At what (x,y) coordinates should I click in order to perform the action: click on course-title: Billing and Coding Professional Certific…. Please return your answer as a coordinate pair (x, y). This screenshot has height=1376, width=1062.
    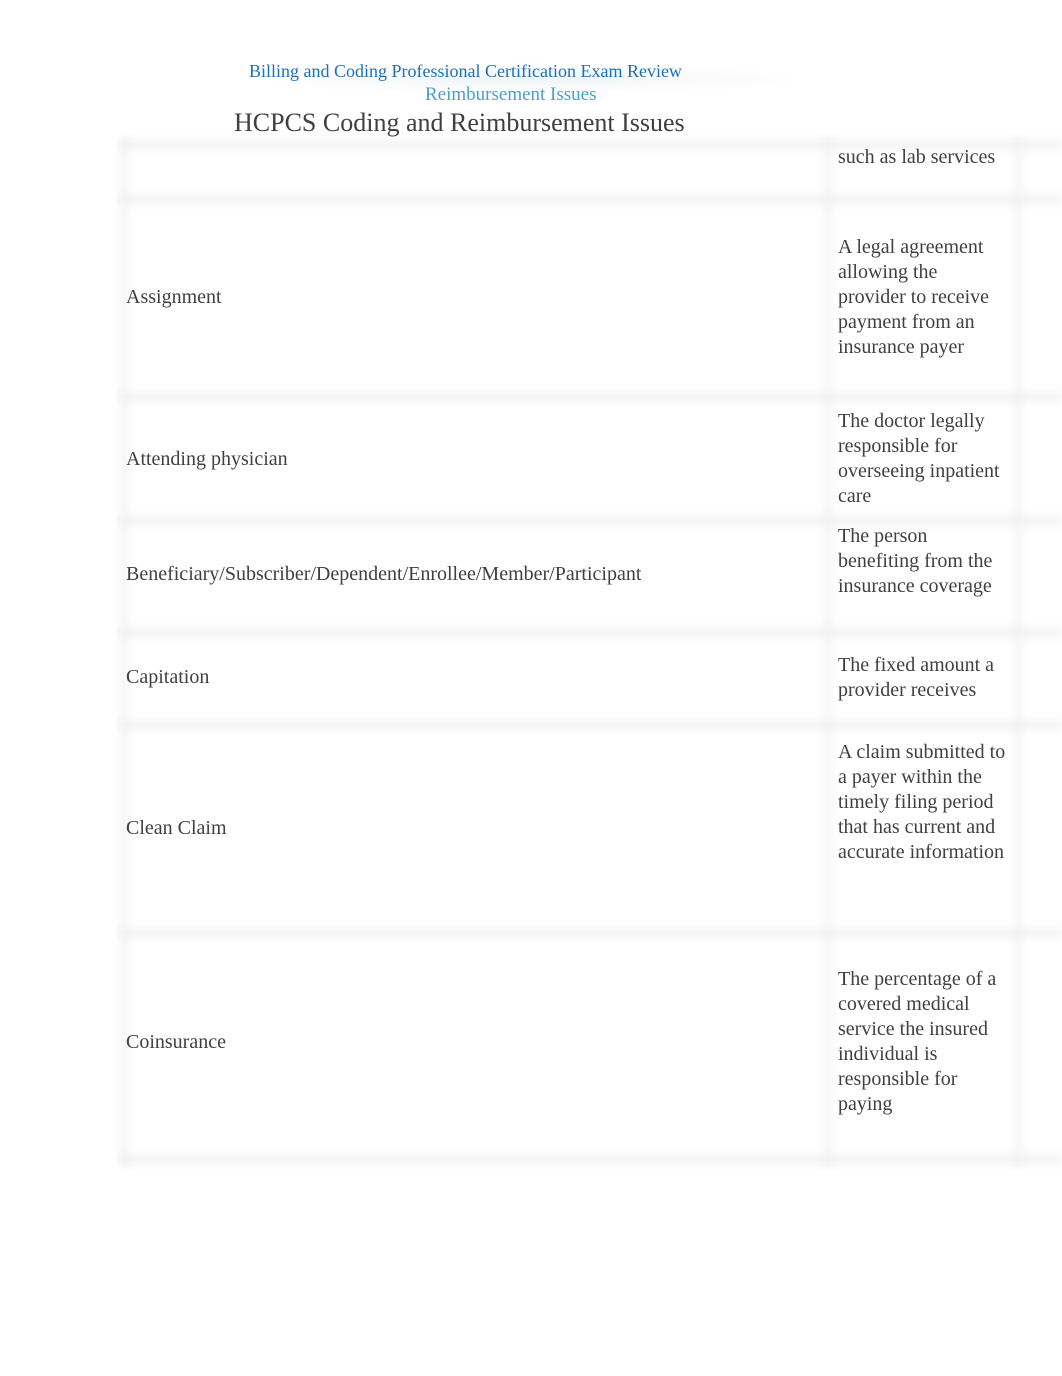
    Looking at the image, I should click on (465, 71).